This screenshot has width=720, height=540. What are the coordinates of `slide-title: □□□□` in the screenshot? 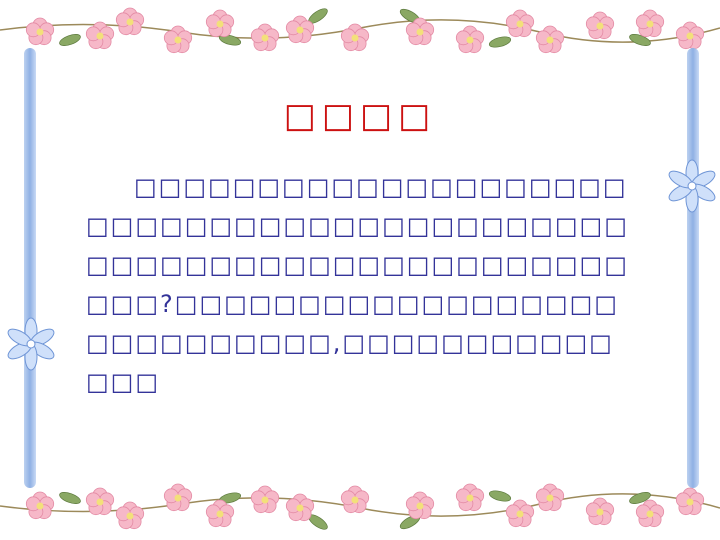 It's located at (360, 116).